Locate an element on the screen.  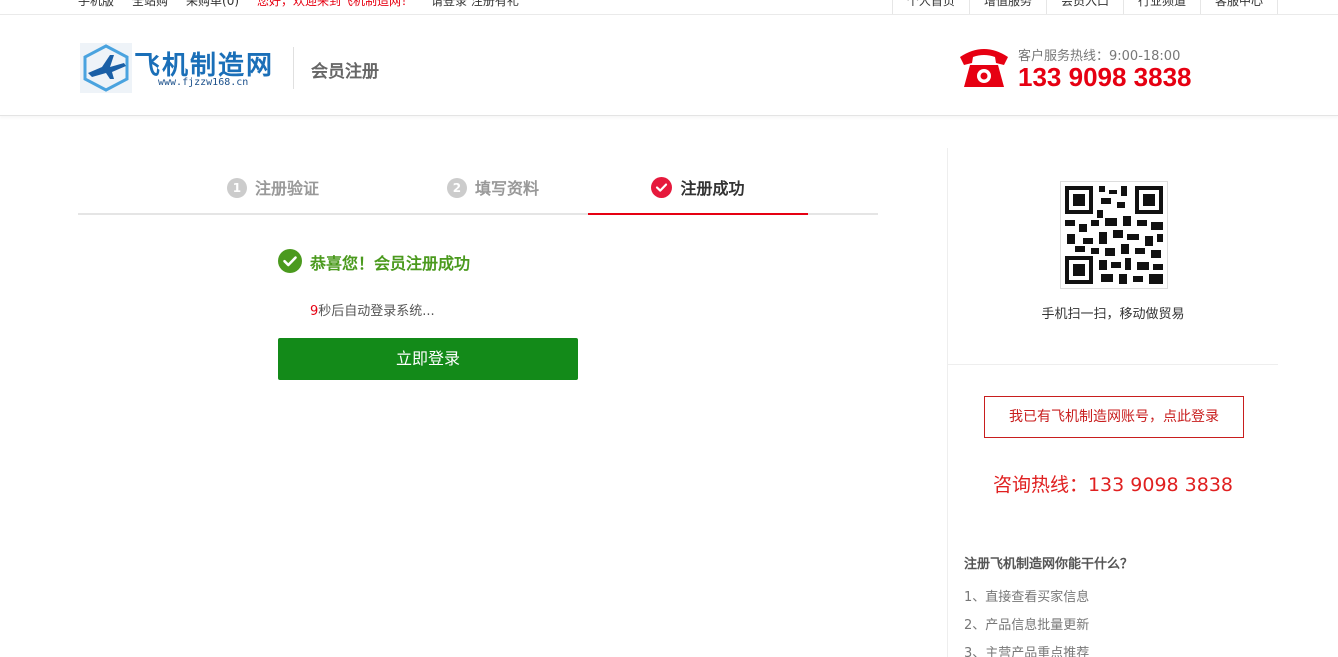
step-success: 注册成功 is located at coordinates (698, 190).